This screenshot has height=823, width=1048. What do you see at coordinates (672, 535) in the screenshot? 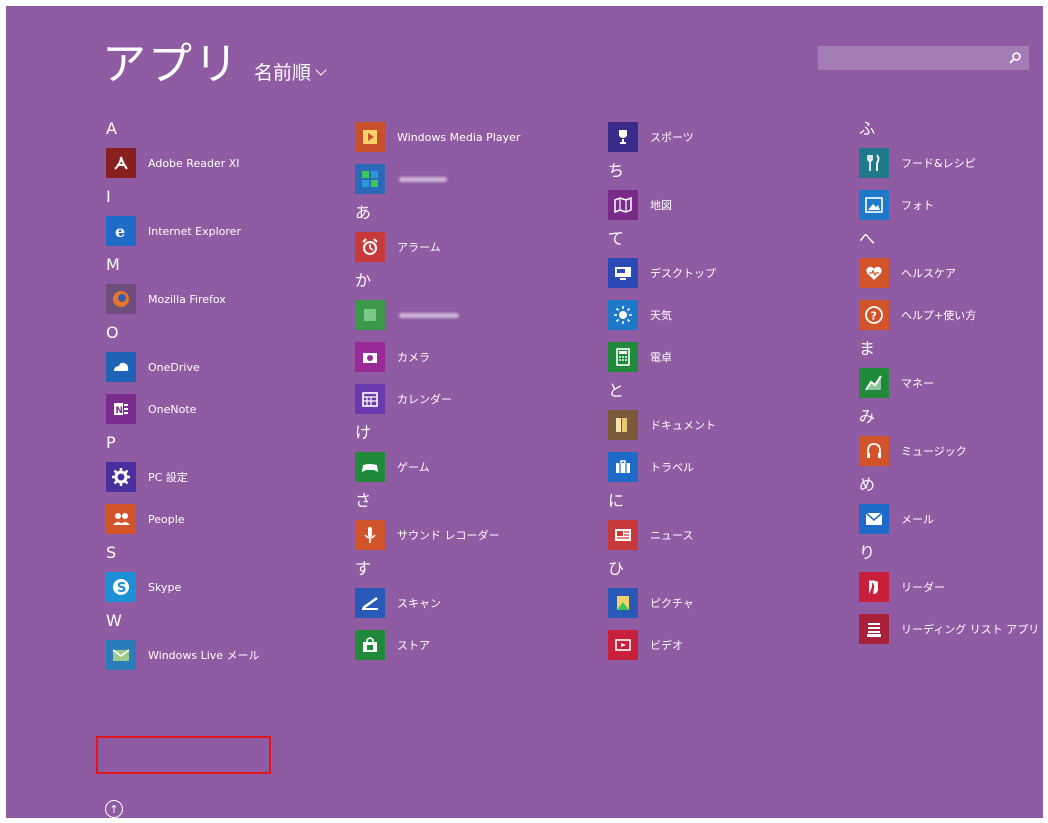
I see `app-label: ニュース` at bounding box center [672, 535].